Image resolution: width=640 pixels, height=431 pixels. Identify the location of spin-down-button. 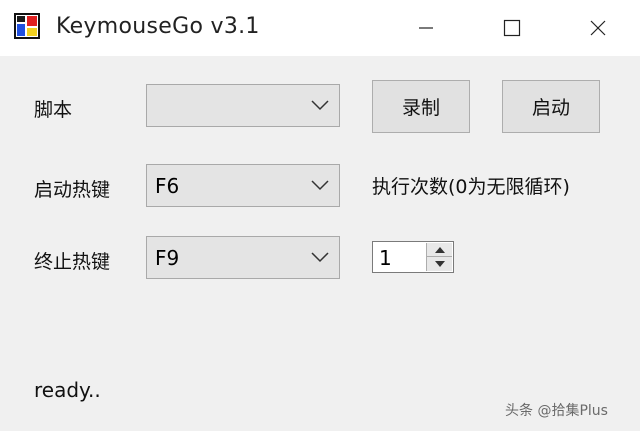
(439, 264).